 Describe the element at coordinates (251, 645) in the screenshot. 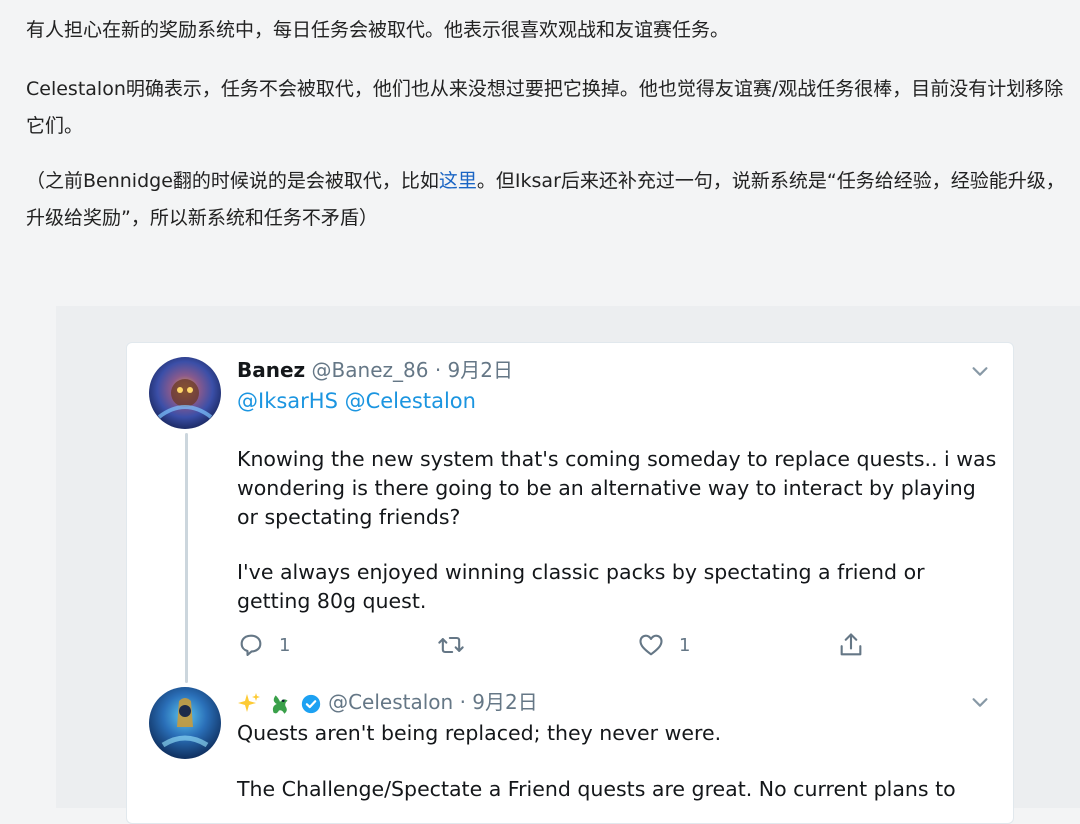

I see `reply-icon` at that location.